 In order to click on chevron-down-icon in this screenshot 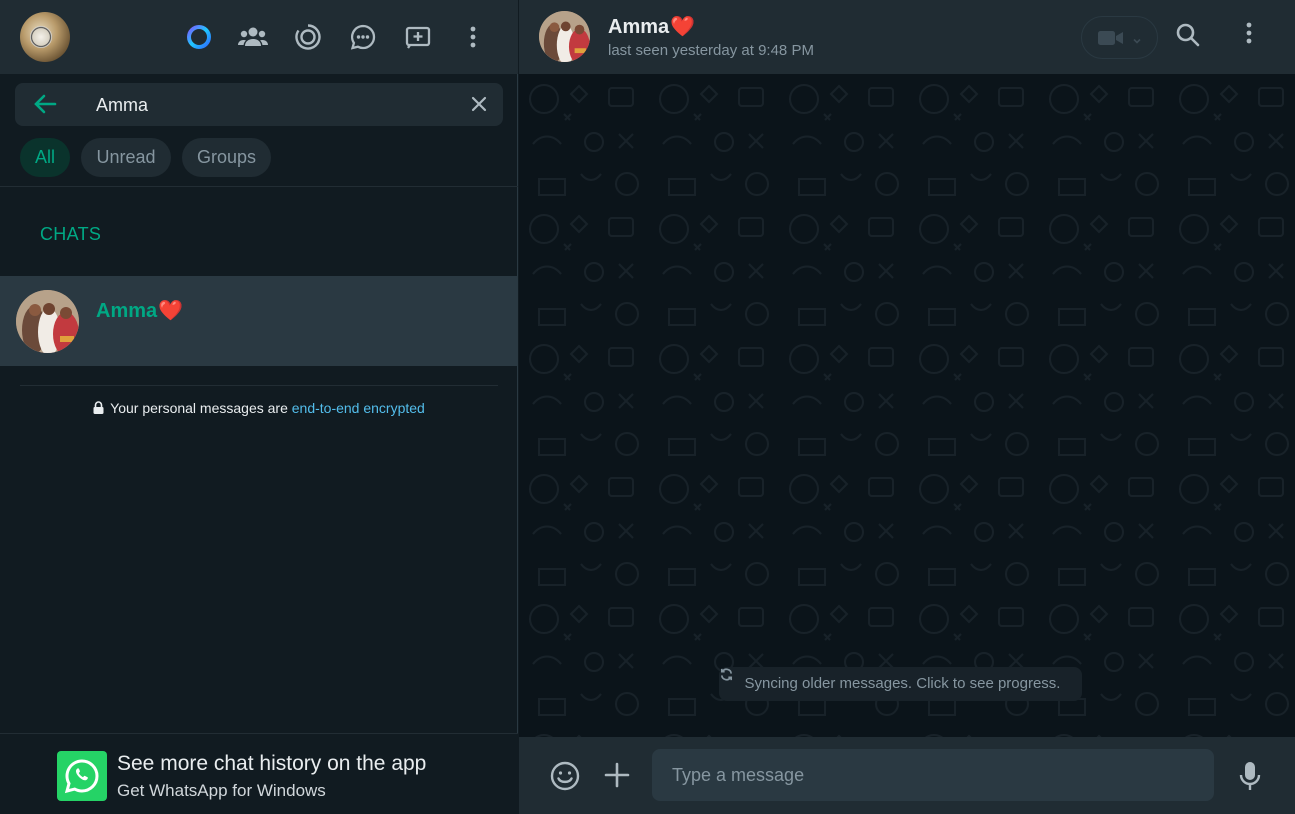, I will do `click(1137, 41)`.